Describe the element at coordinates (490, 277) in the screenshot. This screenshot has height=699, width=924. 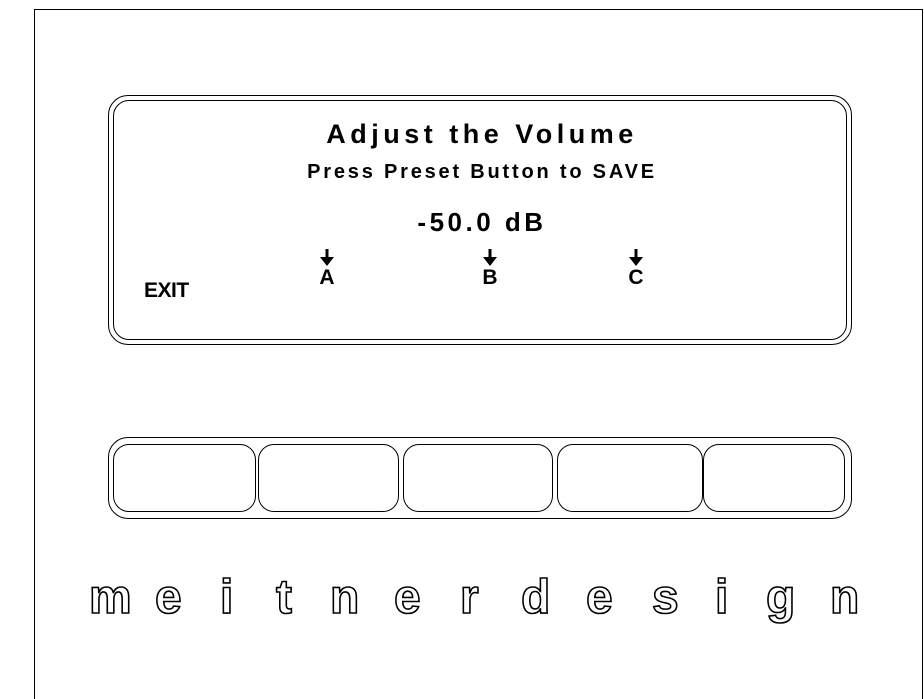
I see `preset-b-label: B` at that location.